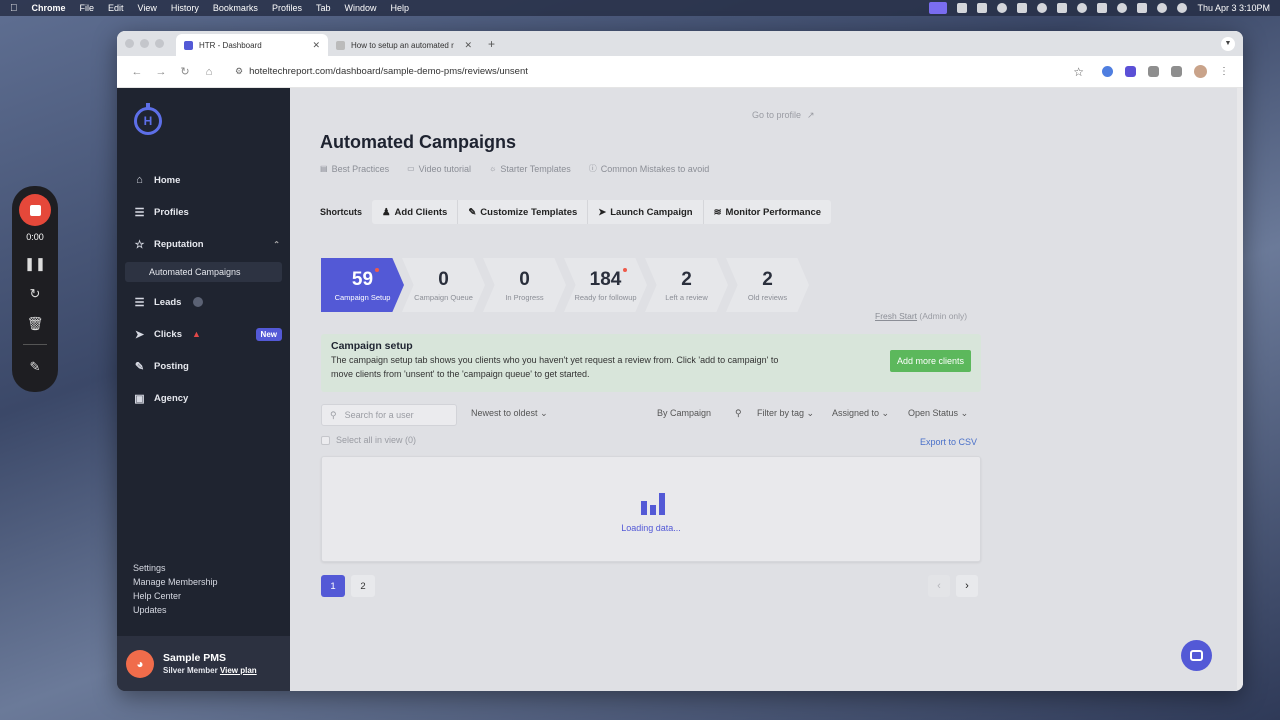  Describe the element at coordinates (35, 324) in the screenshot. I see `trash-icon: 🗑` at that location.